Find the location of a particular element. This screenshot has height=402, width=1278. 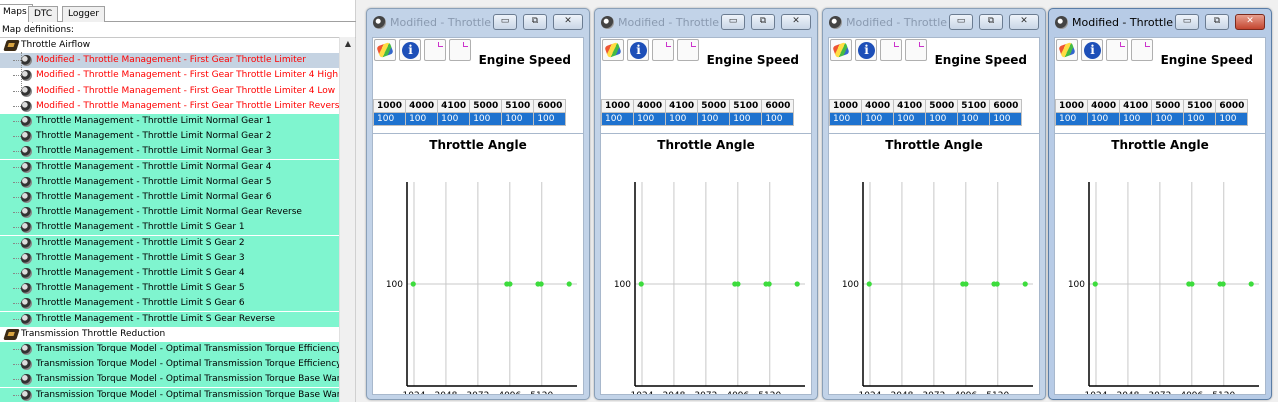

tab-dtc: DTC is located at coordinates (43, 14).